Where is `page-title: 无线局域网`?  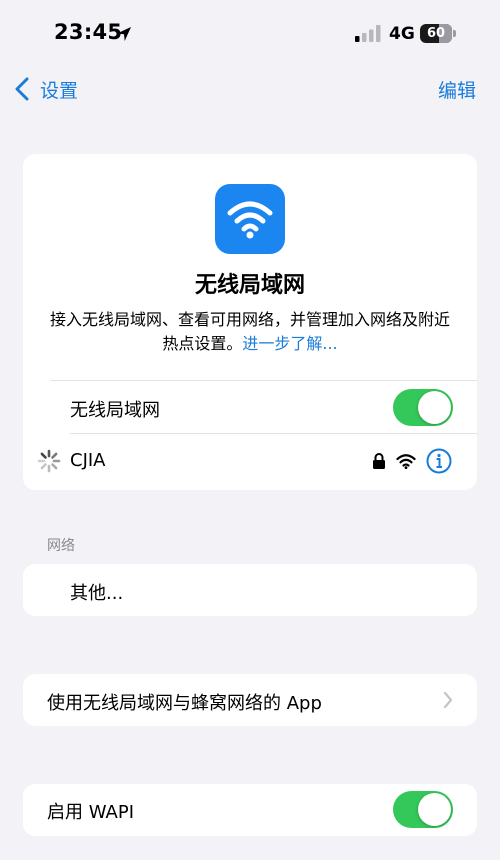 page-title: 无线局域网 is located at coordinates (249, 285).